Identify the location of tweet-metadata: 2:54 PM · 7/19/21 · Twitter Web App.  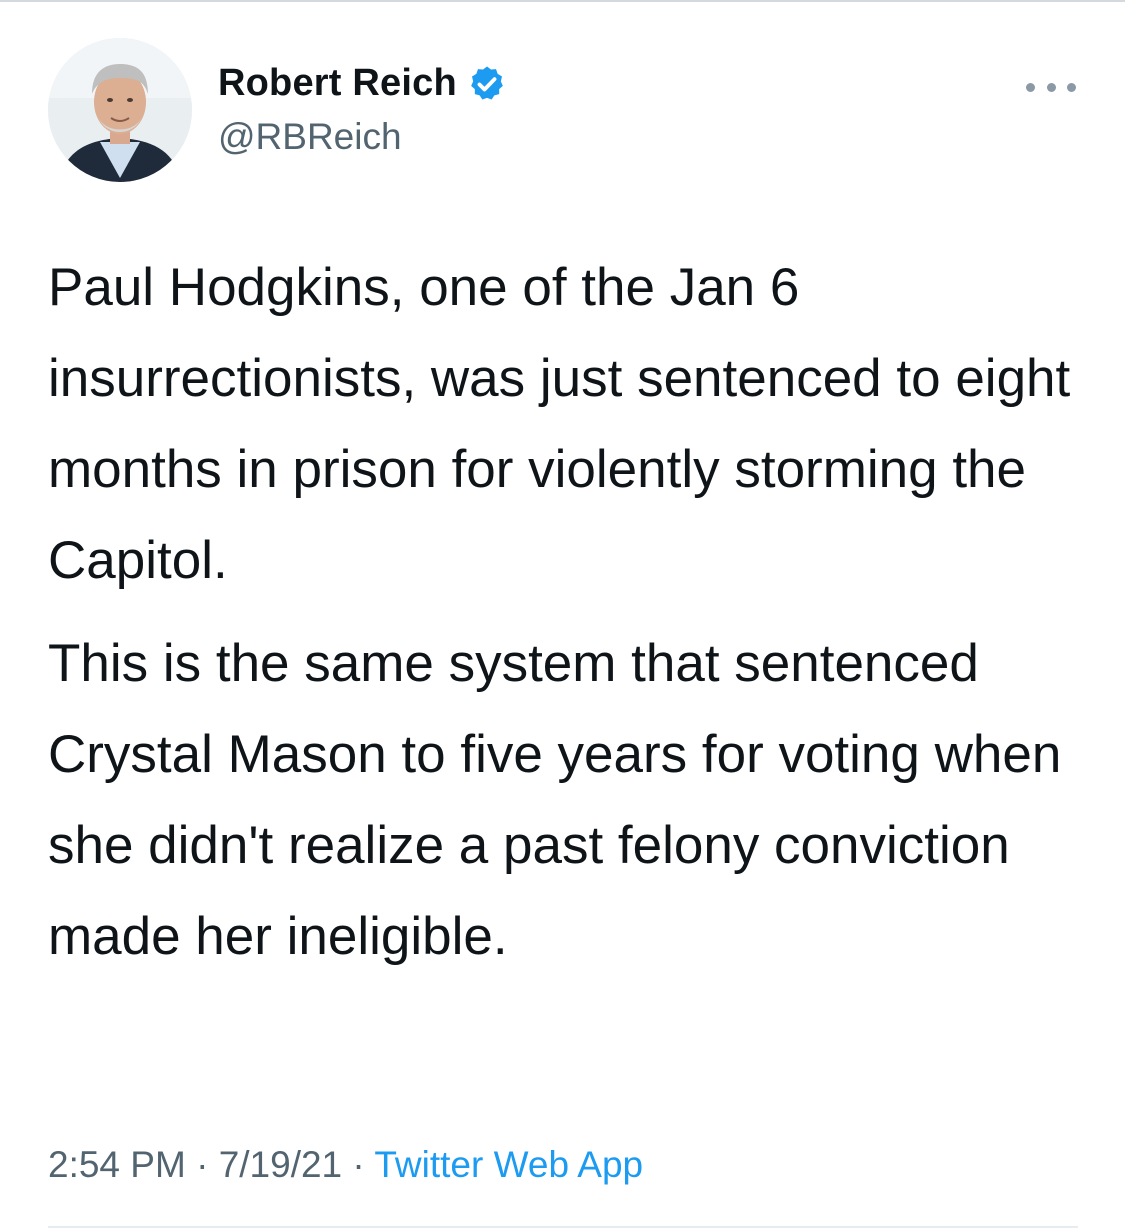
(345, 1165).